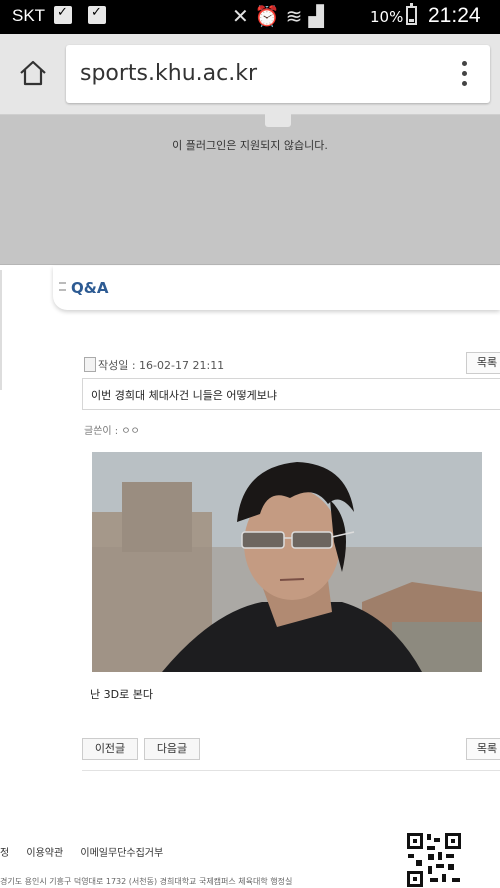 The image size is (500, 888). I want to click on url-bar: sports.khu.ac.kr, so click(278, 74).